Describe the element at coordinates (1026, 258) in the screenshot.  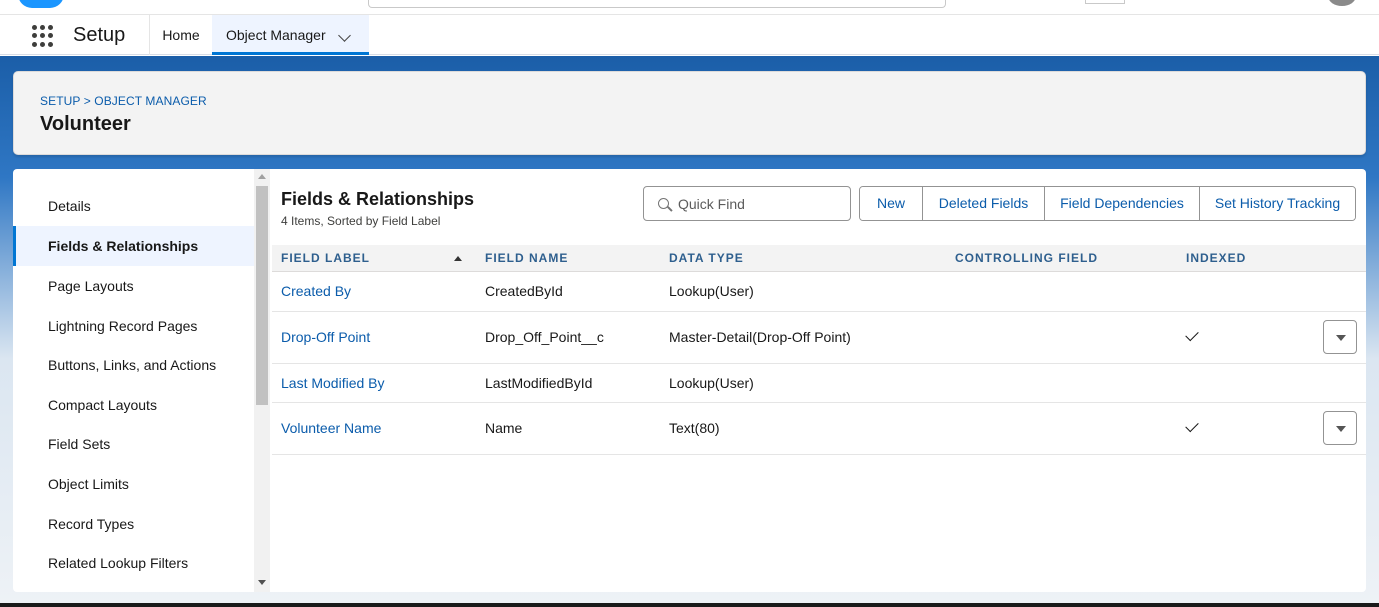
I see `column-header-controlling-field: CONTROLLING FIELD` at that location.